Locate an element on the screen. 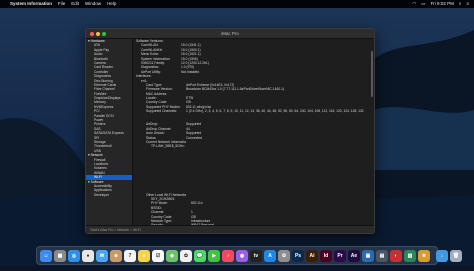 The width and height of the screenshot is (474, 271). facetime-icon: ▶ is located at coordinates (214, 255).